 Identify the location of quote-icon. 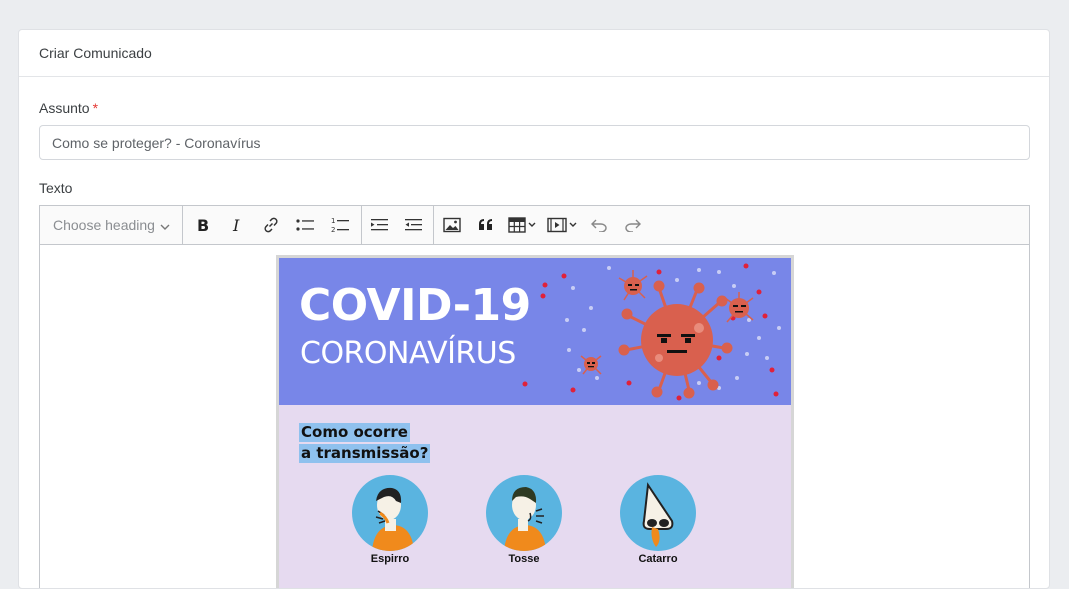
(485, 224).